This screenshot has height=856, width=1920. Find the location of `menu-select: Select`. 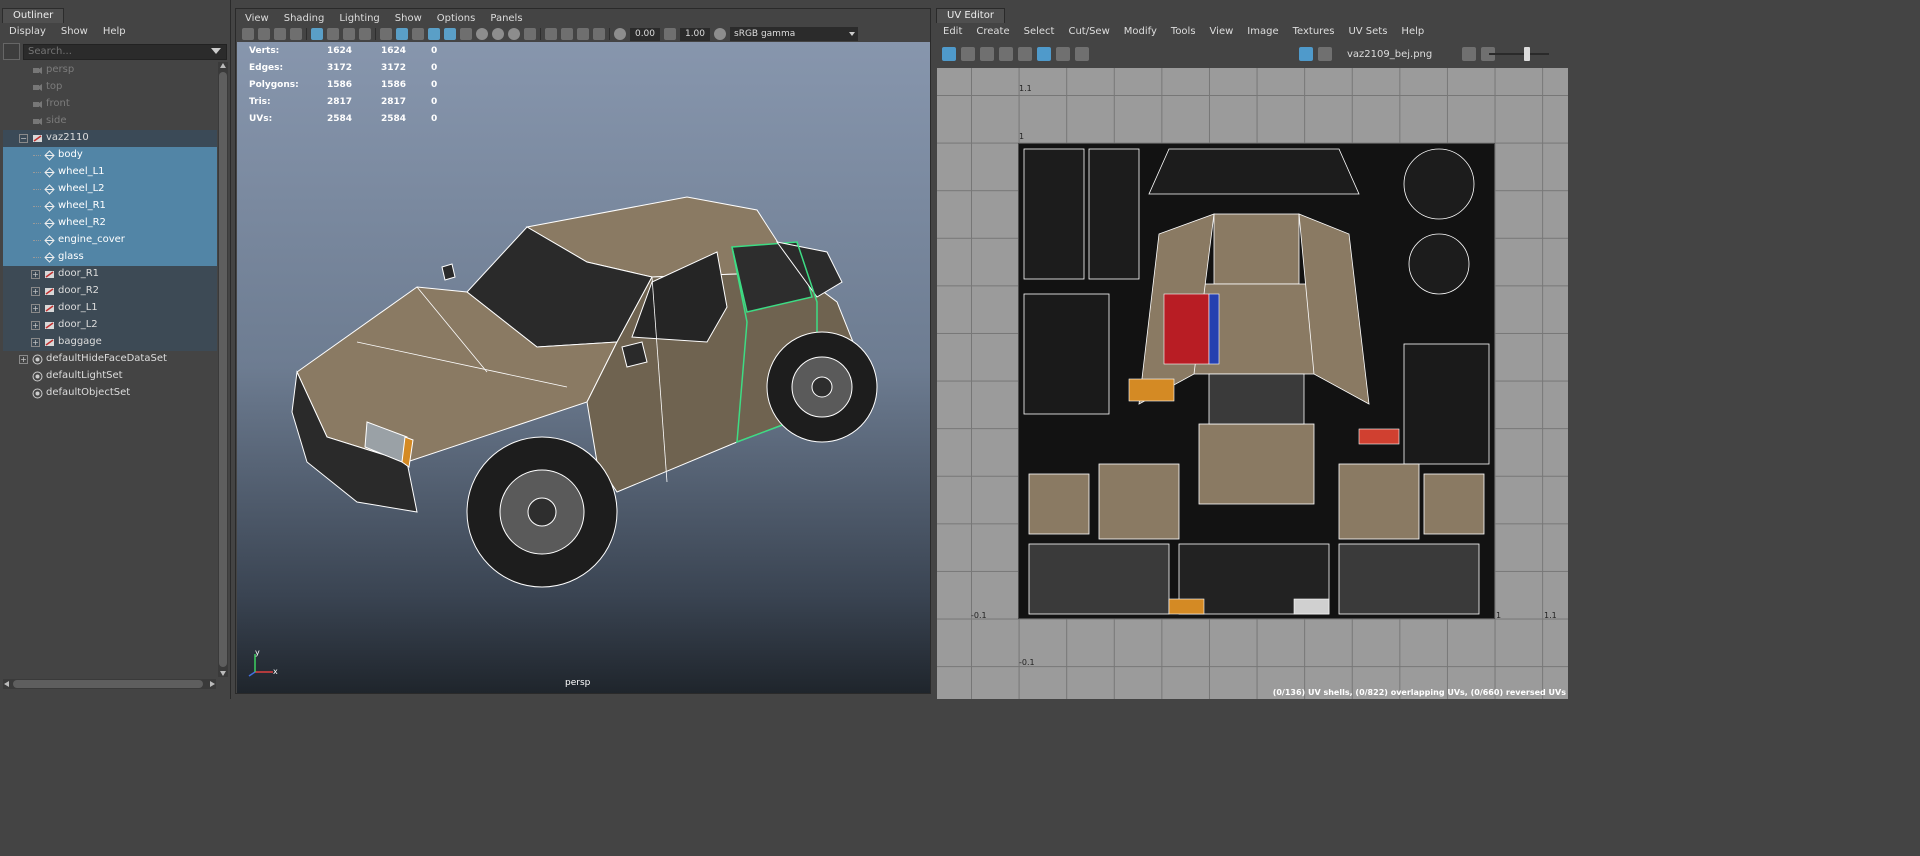

menu-select: Select is located at coordinates (1039, 31).